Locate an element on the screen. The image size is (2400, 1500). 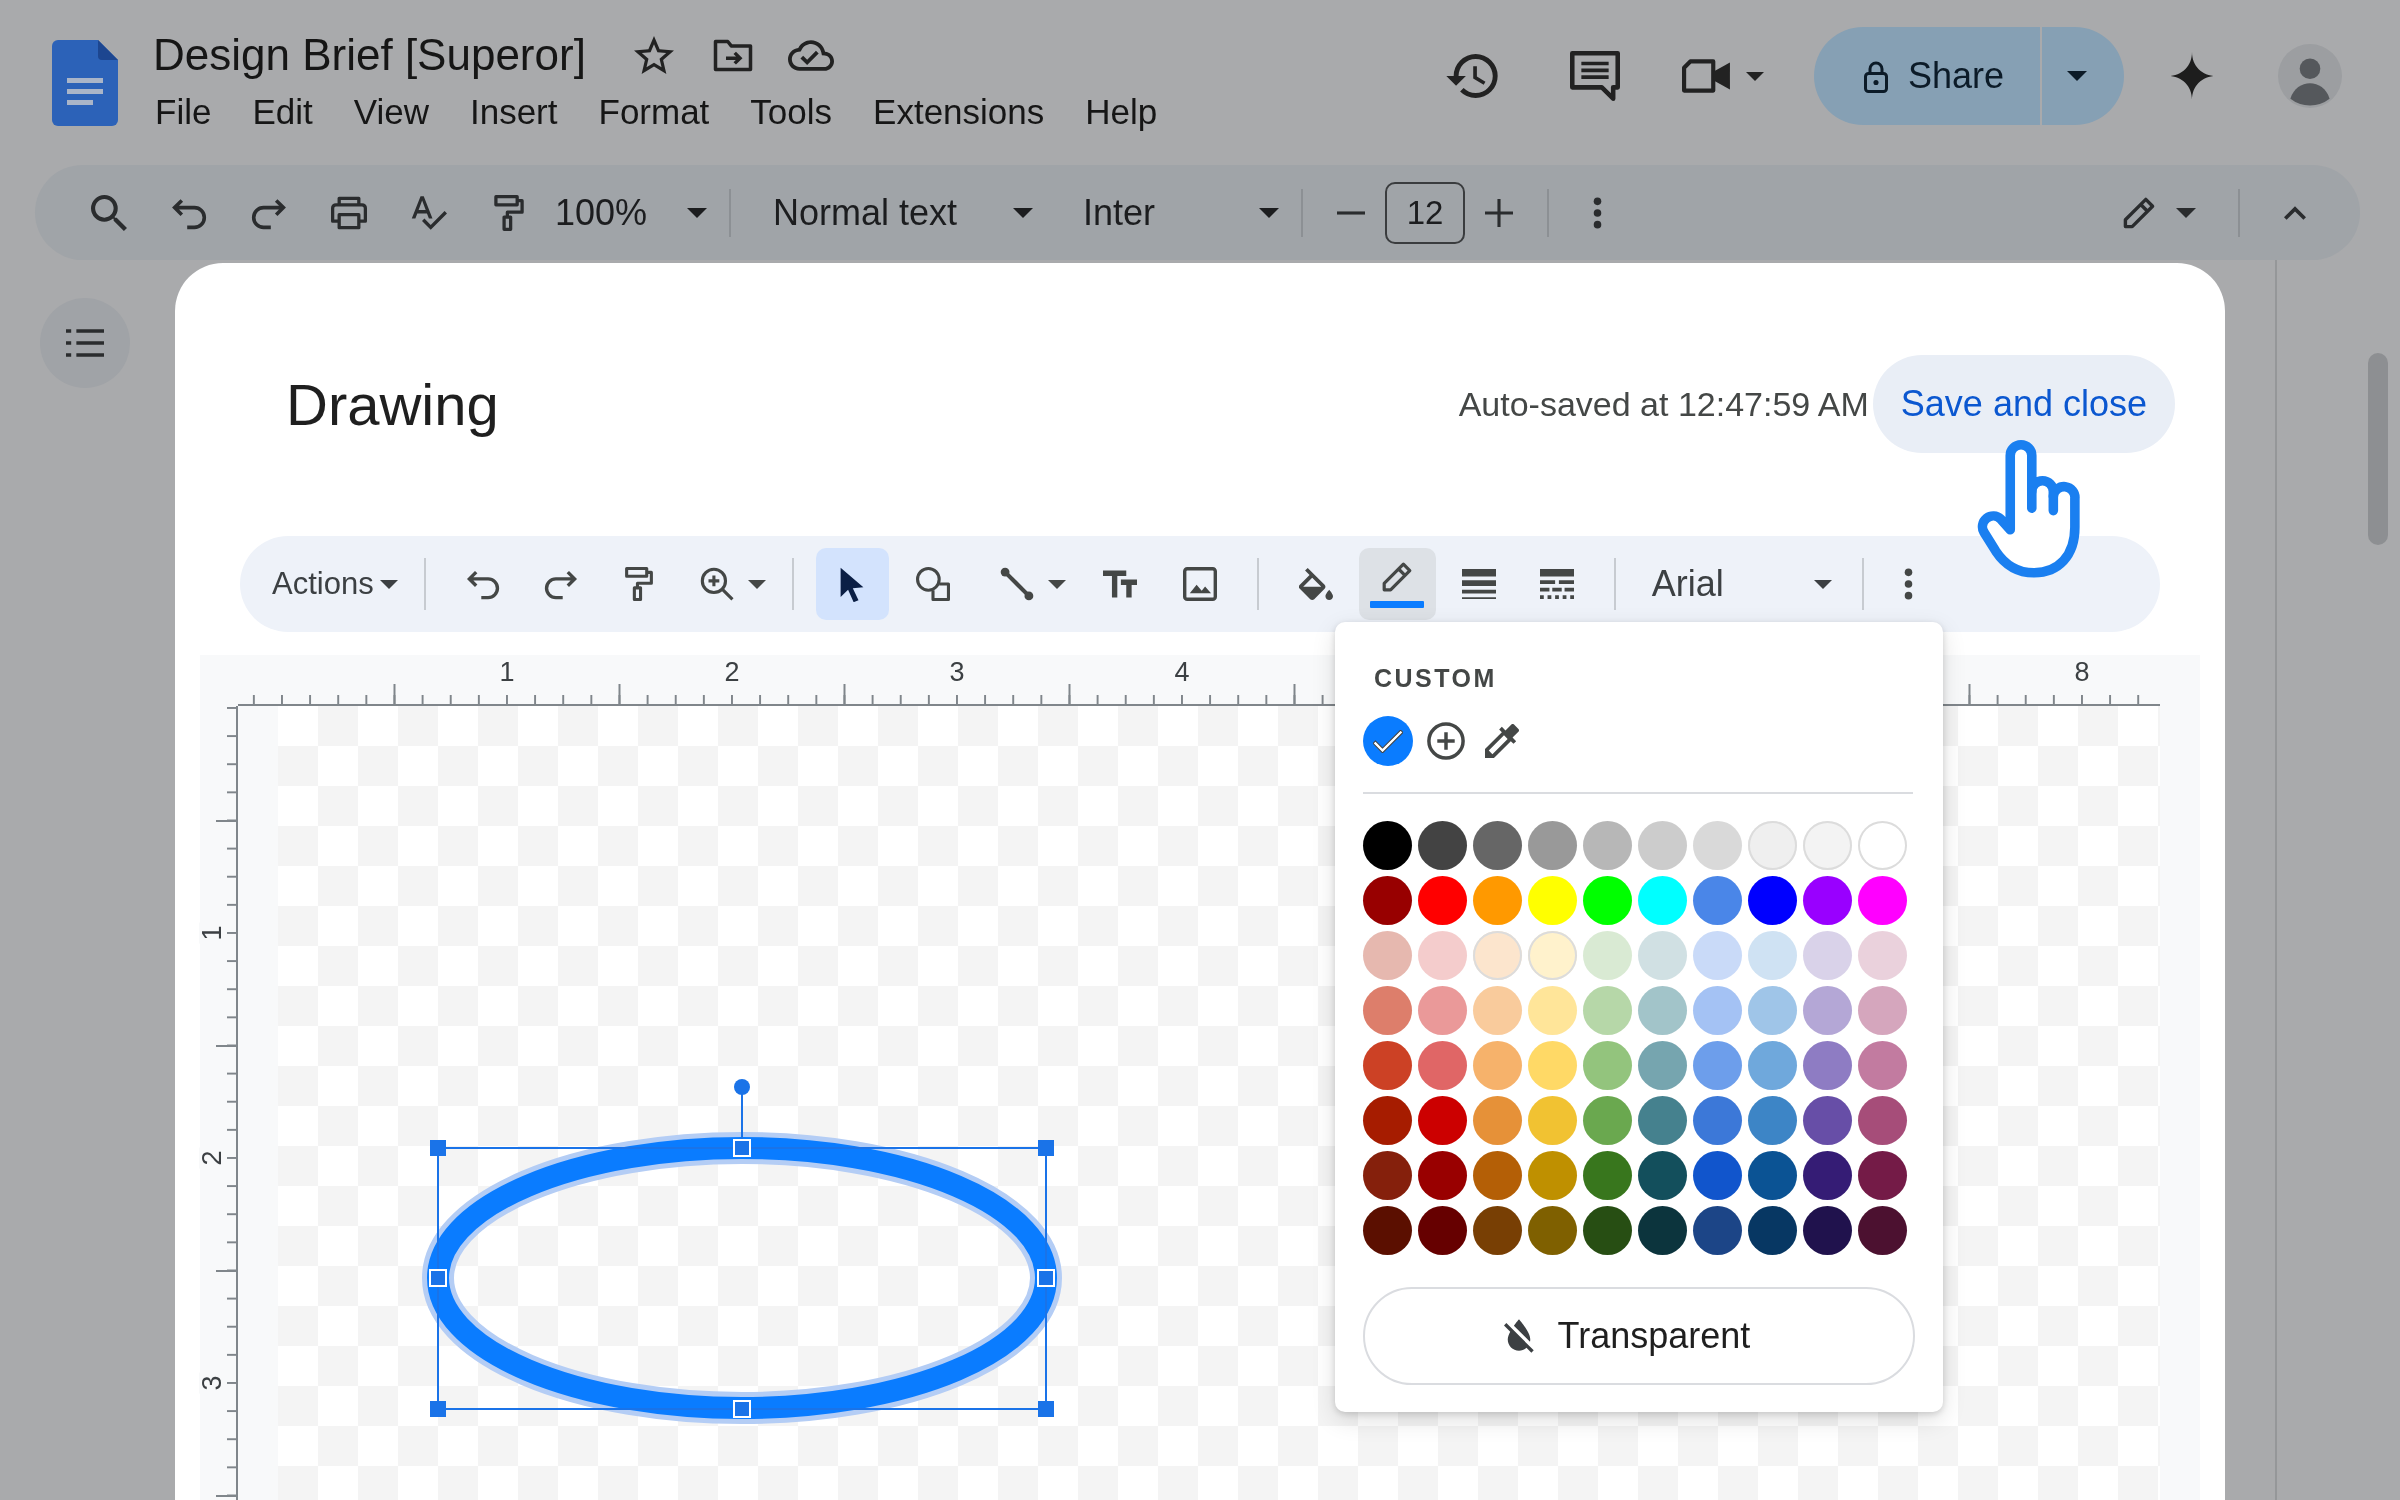
menu-item: File is located at coordinates (183, 112).